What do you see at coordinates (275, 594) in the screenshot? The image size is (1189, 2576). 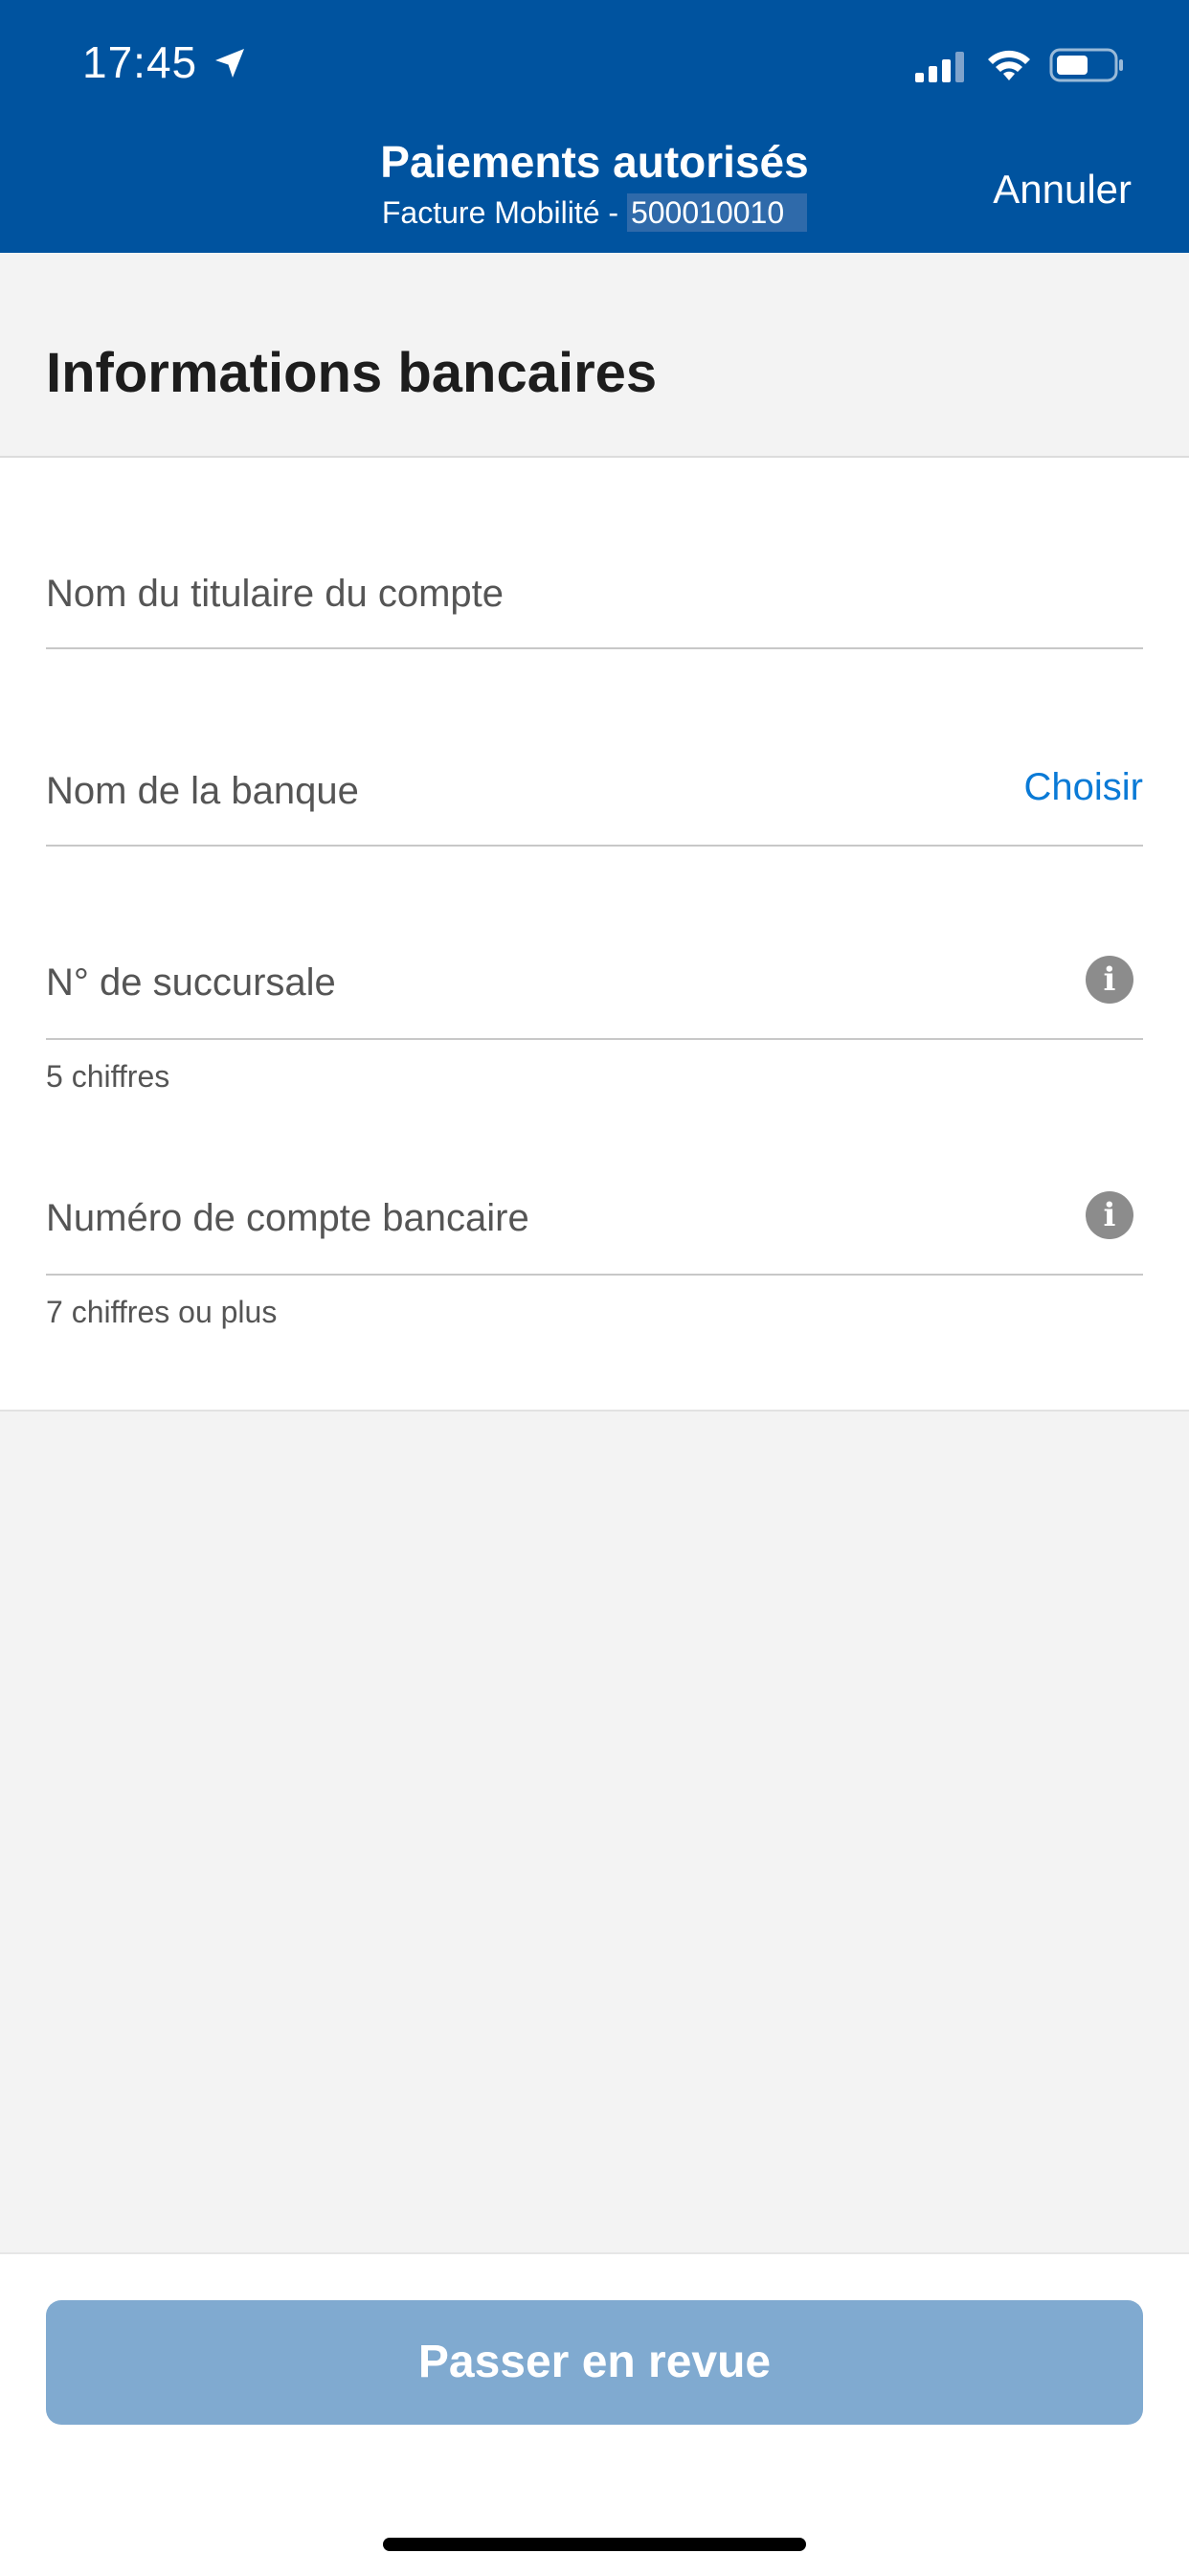 I see `account-holder-placeholder: Nom du titulaire du compte` at bounding box center [275, 594].